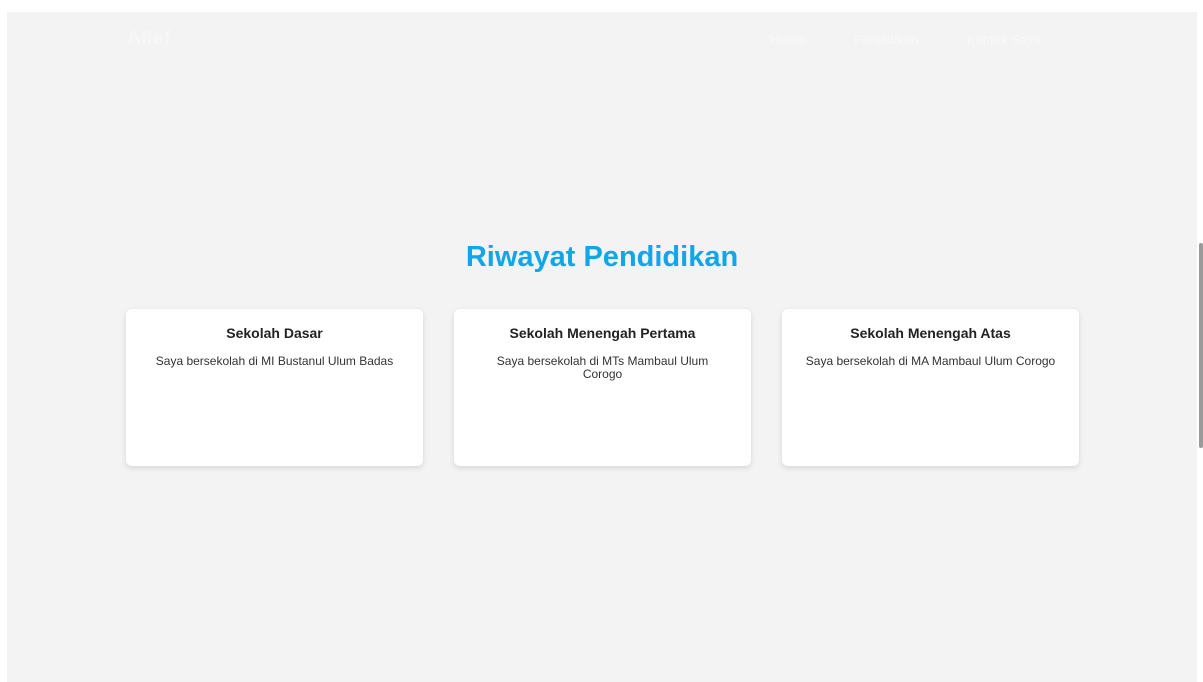 Image resolution: width=1203 pixels, height=682 pixels. I want to click on scrollbar-thumb, so click(1201, 345).